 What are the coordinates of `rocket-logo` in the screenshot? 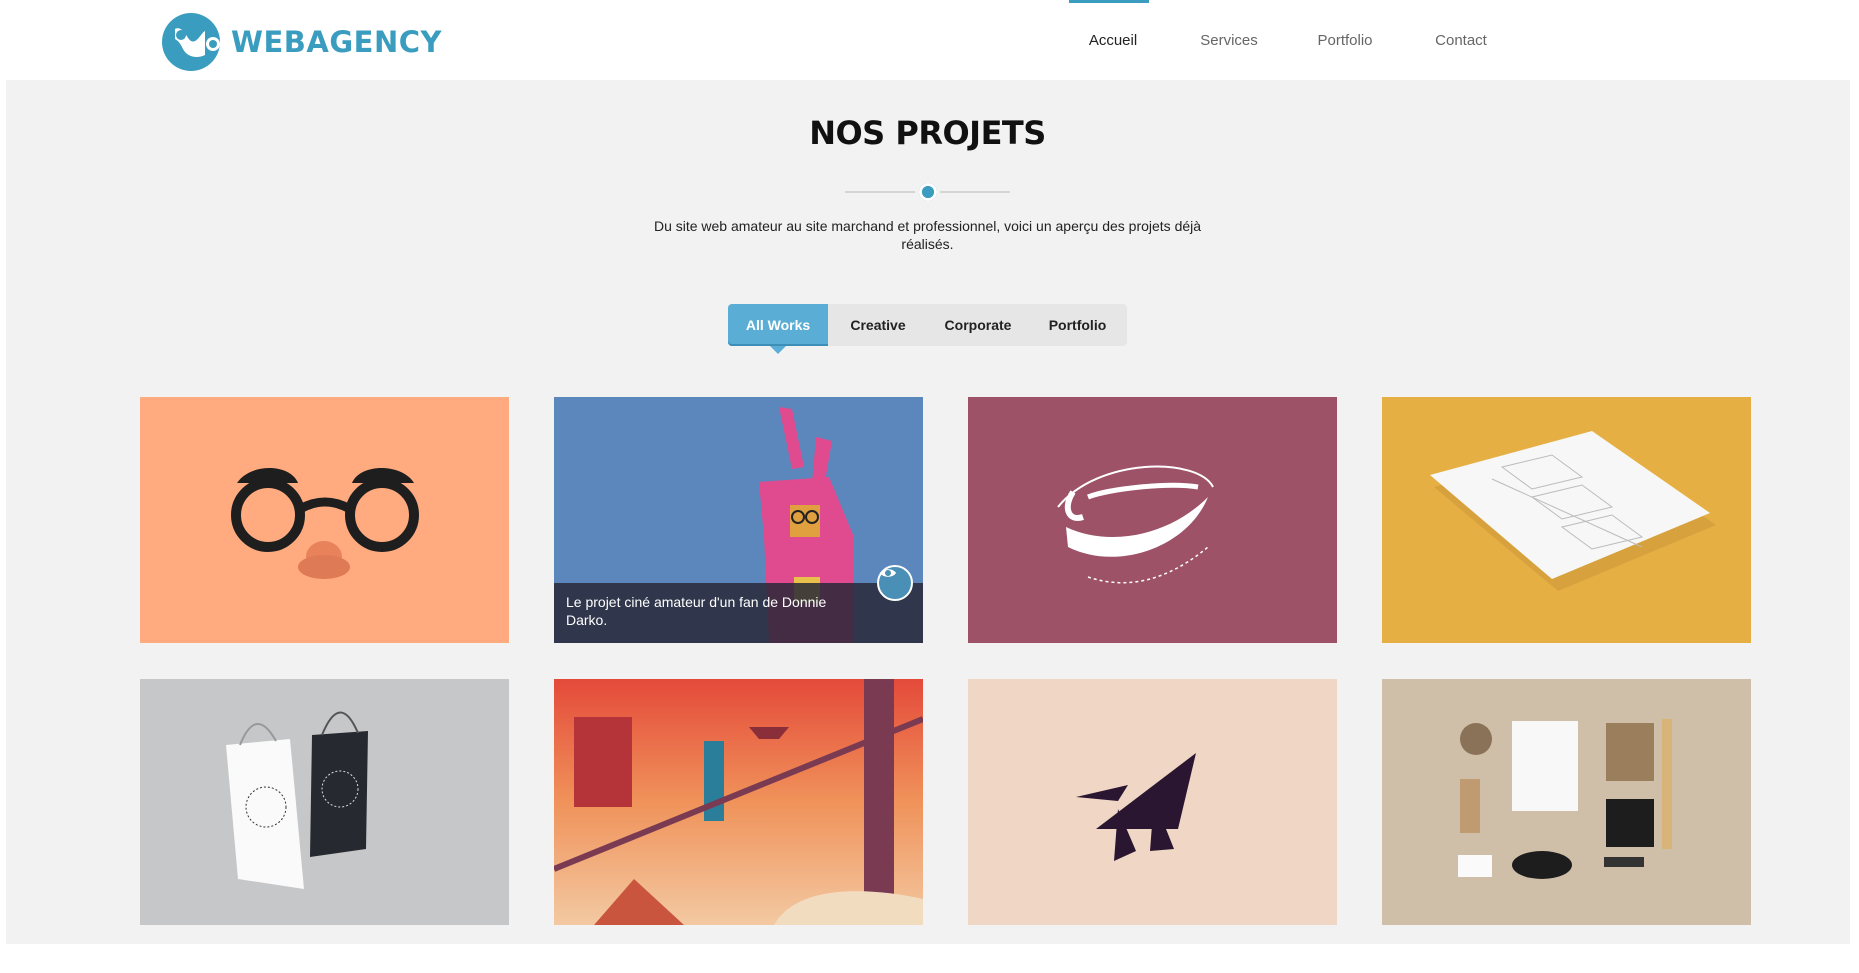 It's located at (1152, 802).